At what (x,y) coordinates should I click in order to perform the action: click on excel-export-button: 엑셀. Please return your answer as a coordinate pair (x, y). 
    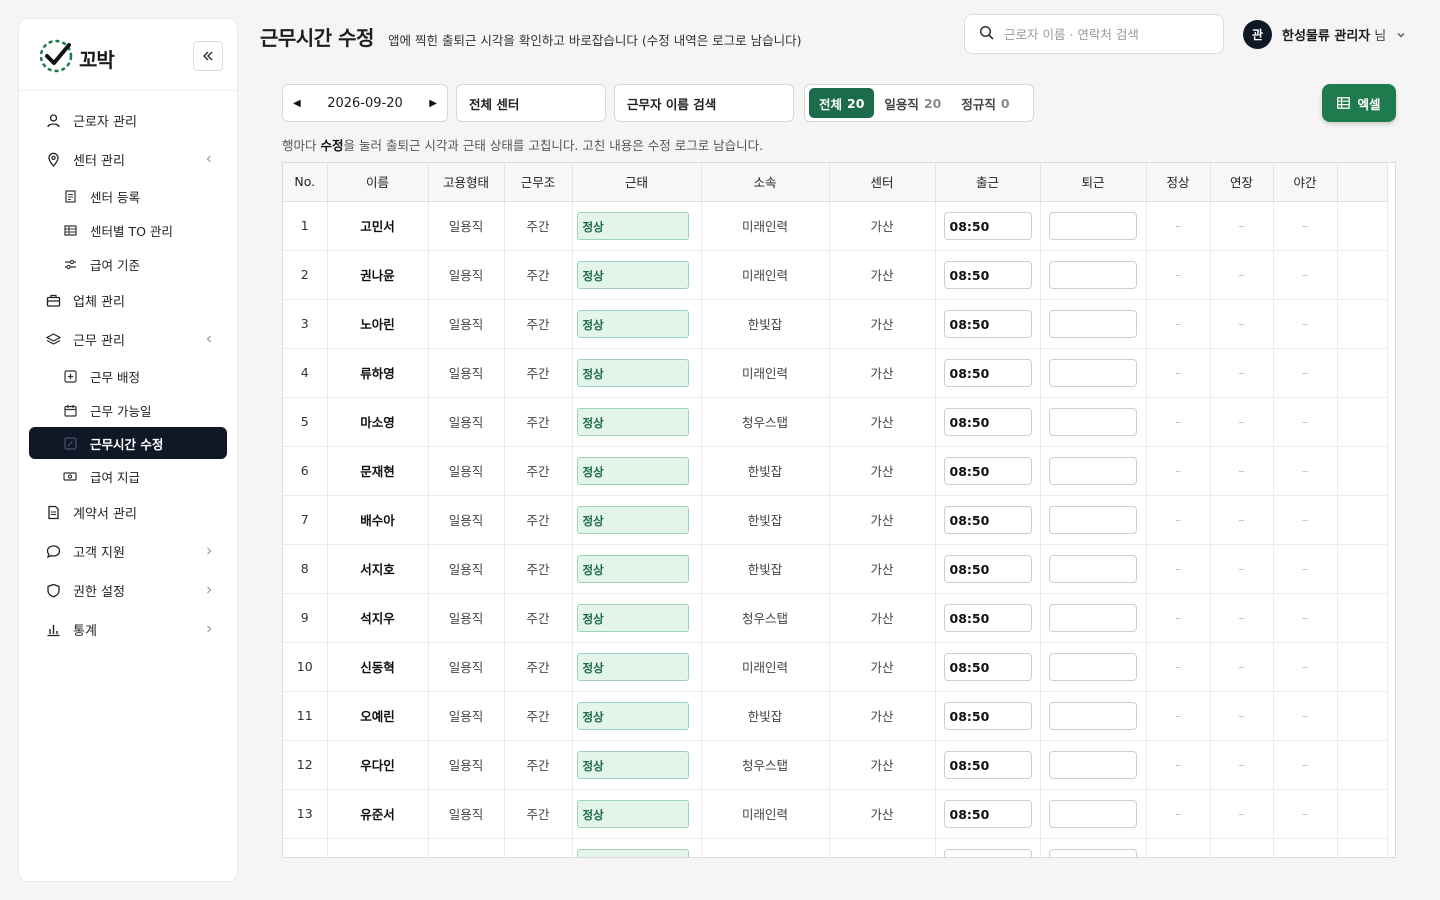
    Looking at the image, I should click on (1359, 103).